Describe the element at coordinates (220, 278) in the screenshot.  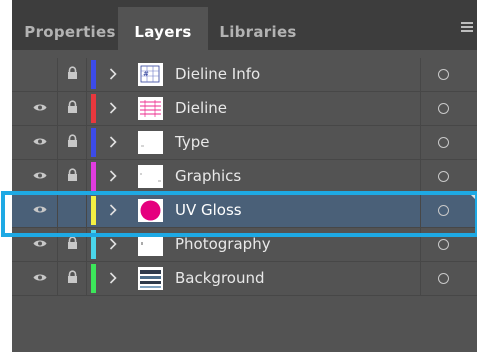
I see `layer-name: Background` at that location.